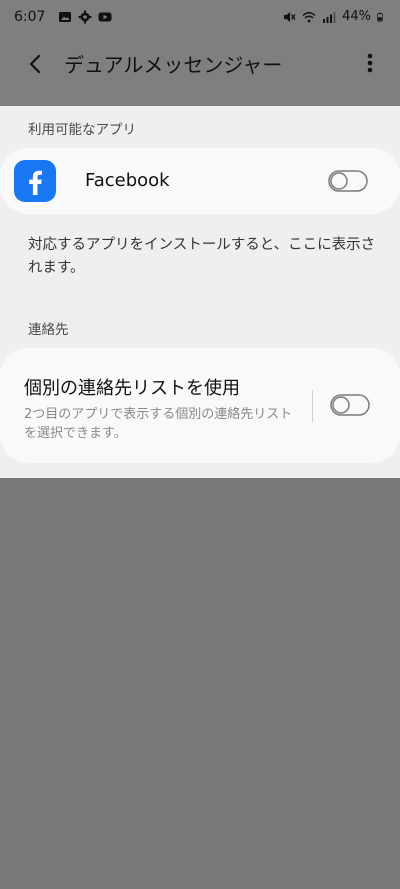  I want to click on app-row-facebook: Facebook, so click(200, 181).